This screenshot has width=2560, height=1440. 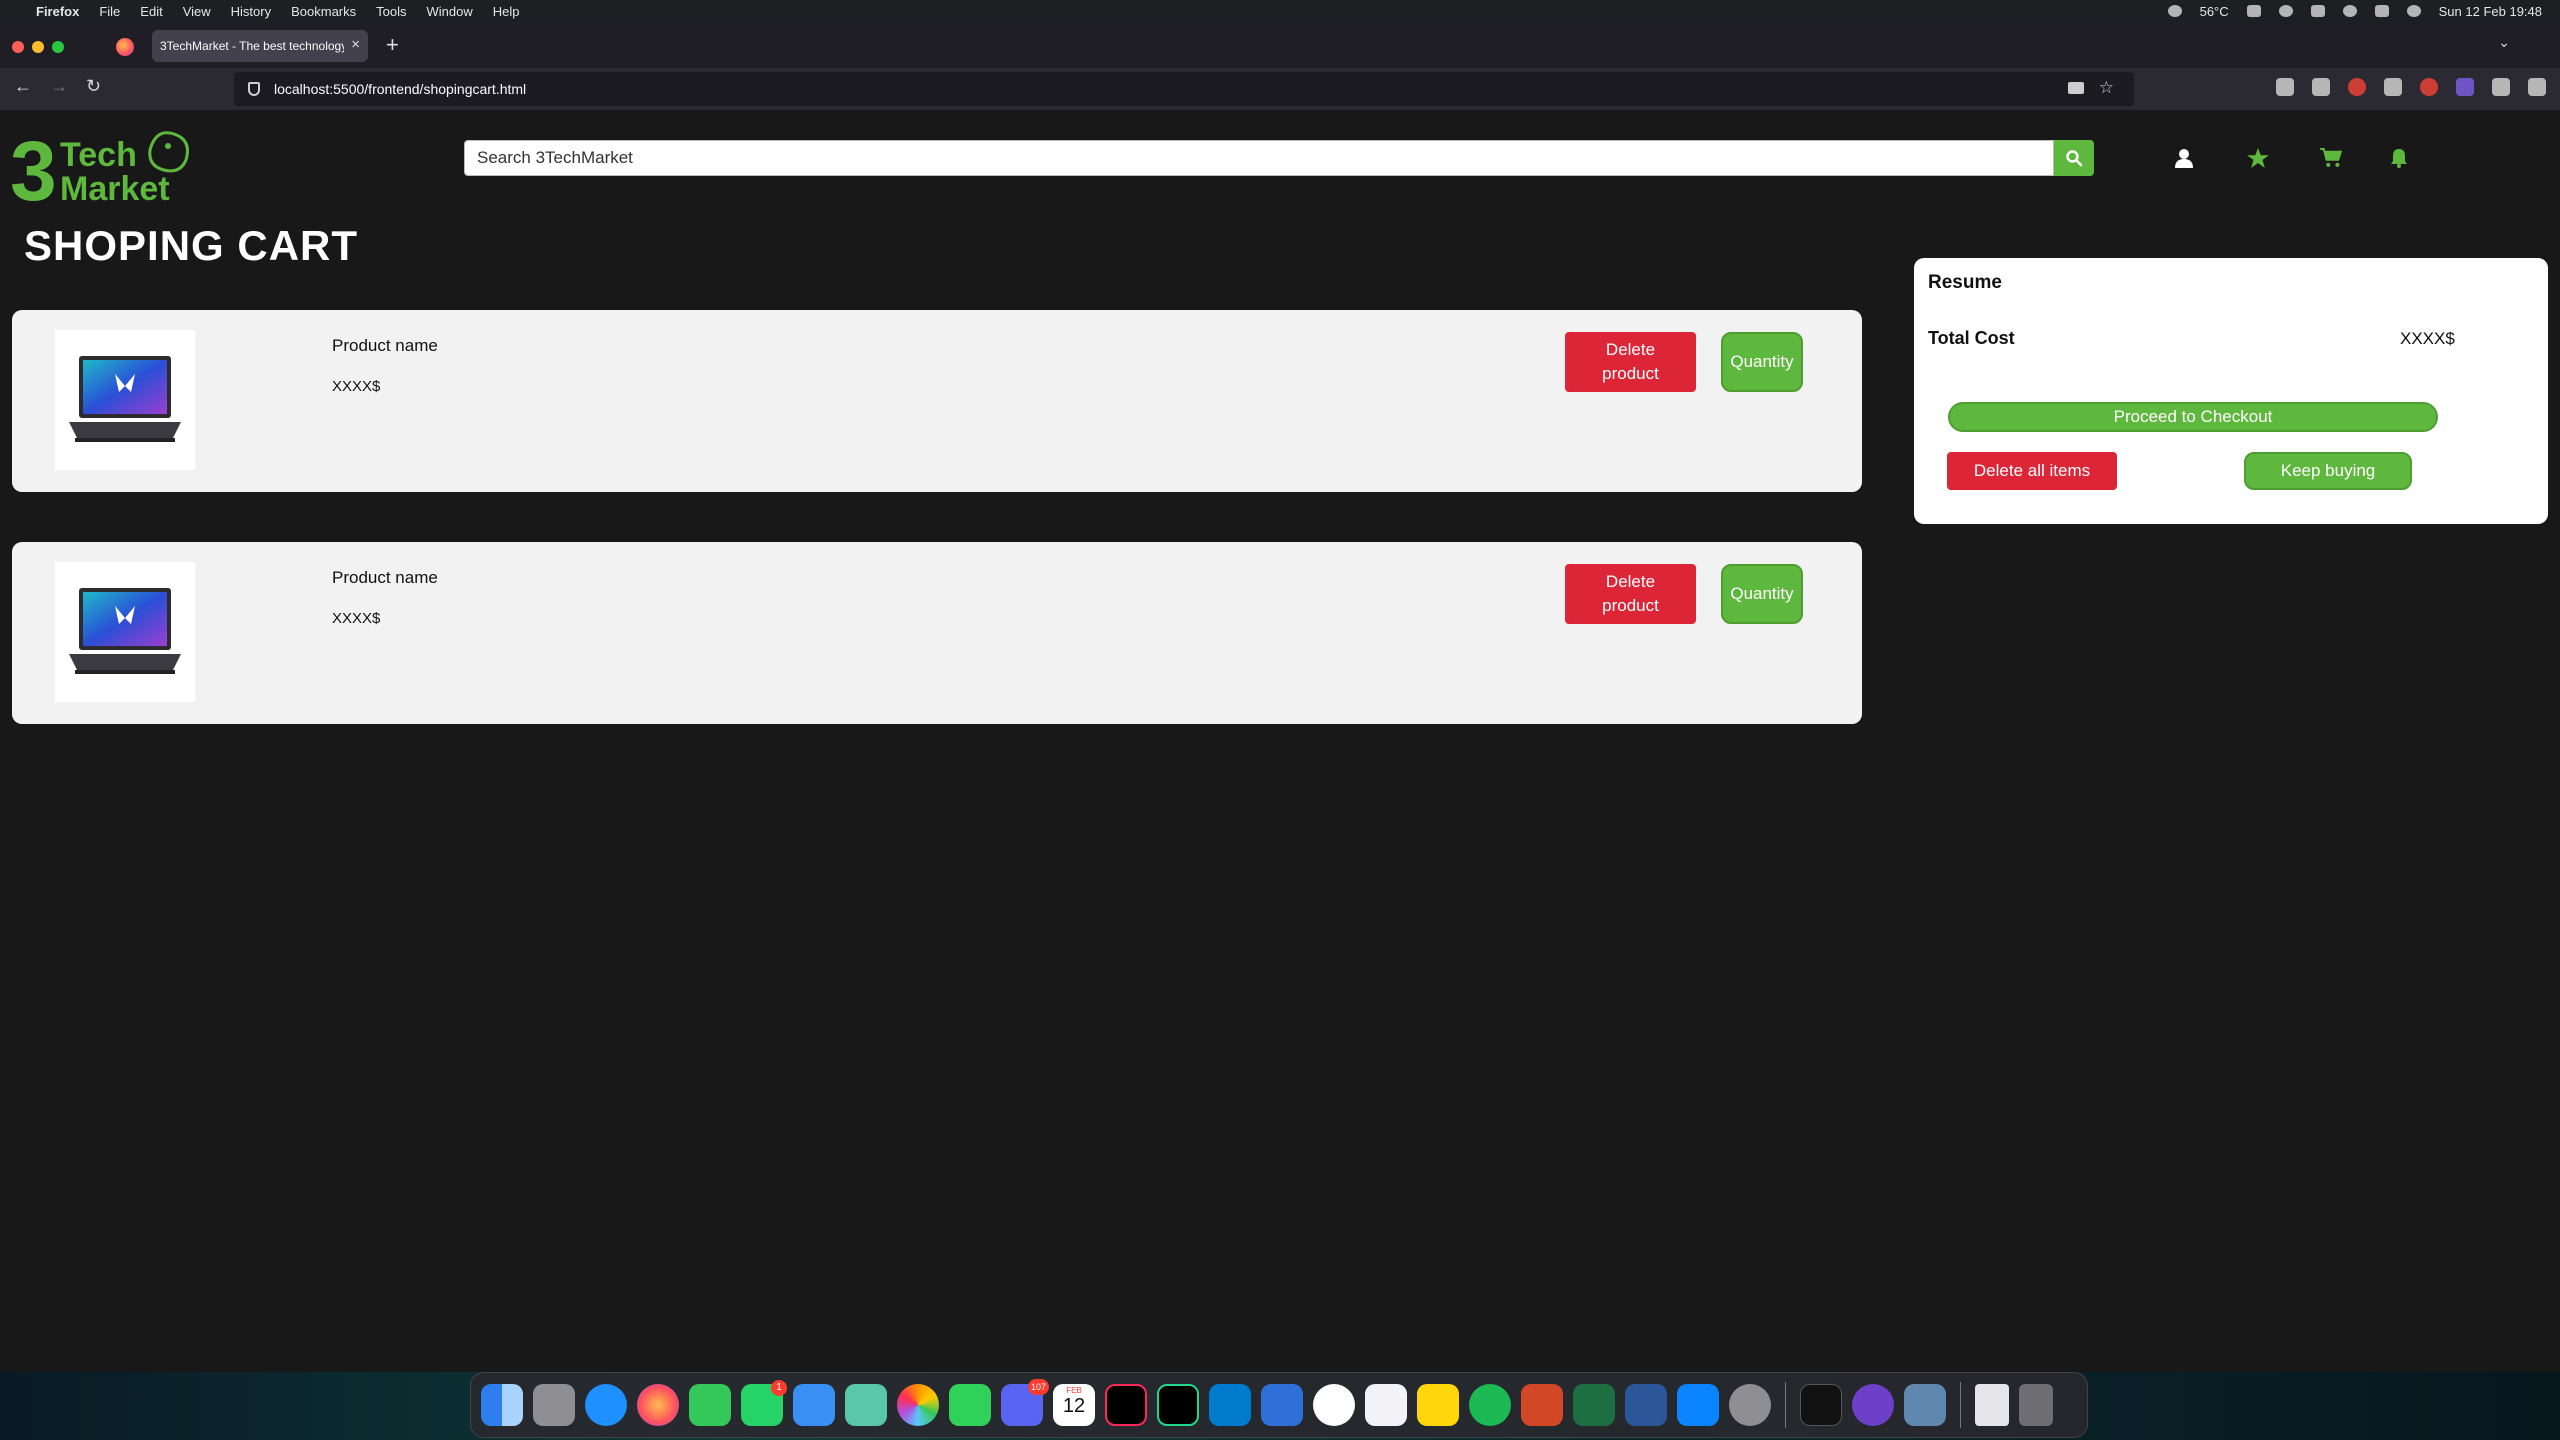 I want to click on close-window-button, so click(x=18, y=47).